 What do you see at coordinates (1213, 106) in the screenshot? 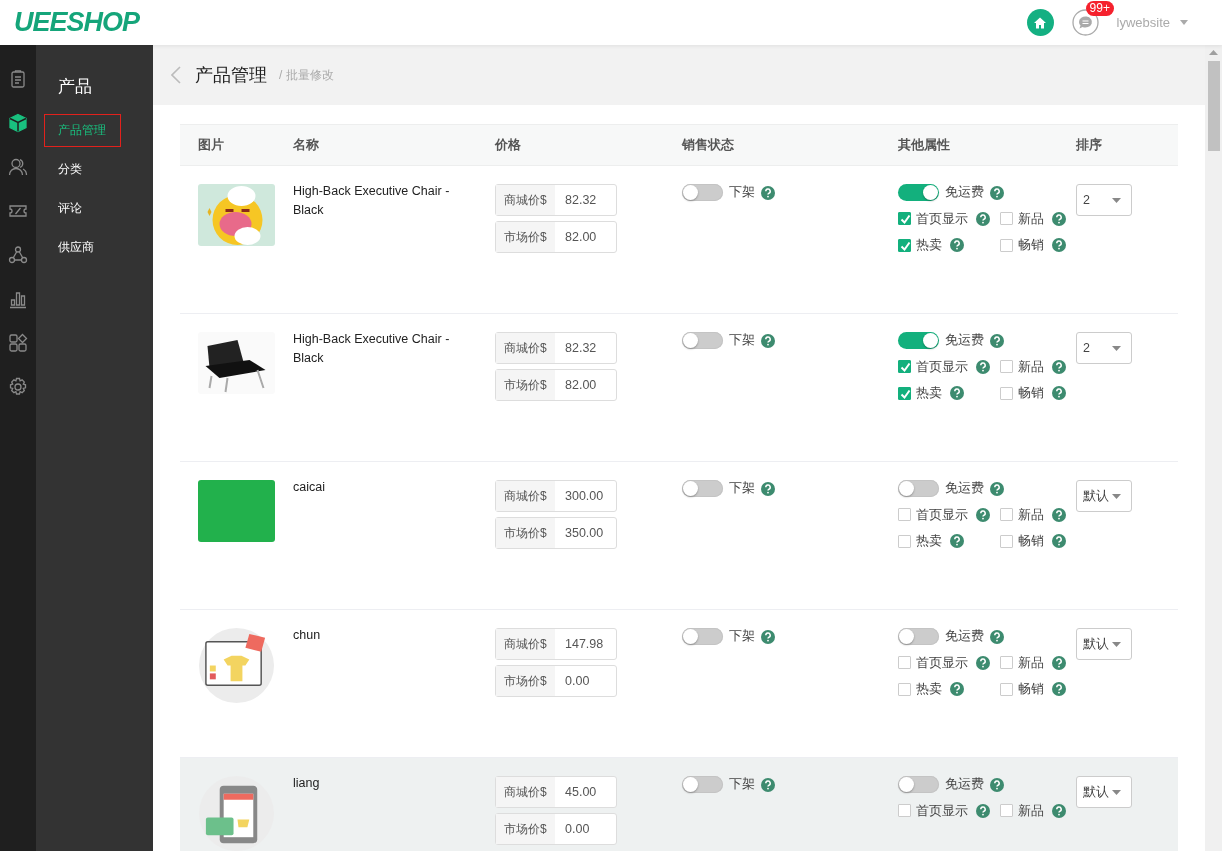
I see `scrollbar-thumb` at bounding box center [1213, 106].